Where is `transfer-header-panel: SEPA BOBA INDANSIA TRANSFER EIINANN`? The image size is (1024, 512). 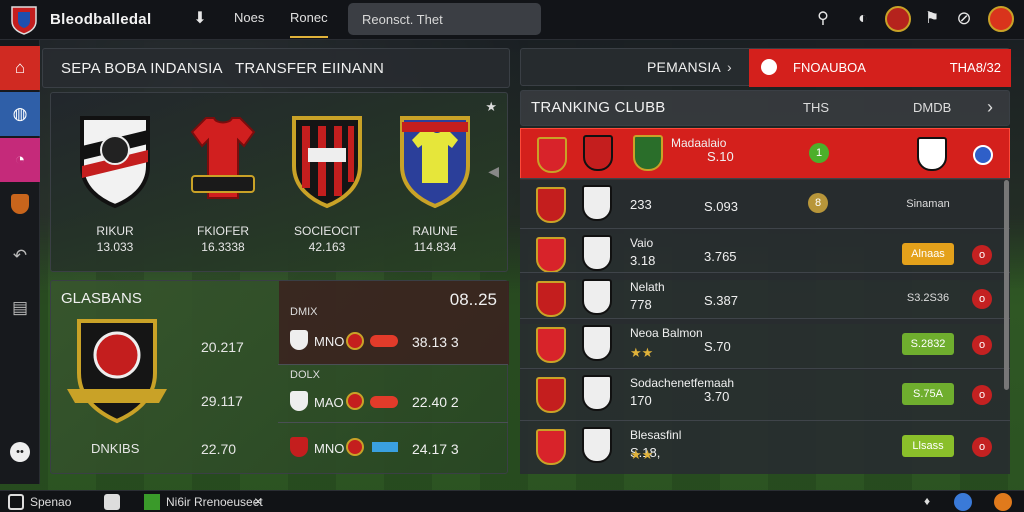 transfer-header-panel: SEPA BOBA INDANSIA TRANSFER EIINANN is located at coordinates (276, 68).